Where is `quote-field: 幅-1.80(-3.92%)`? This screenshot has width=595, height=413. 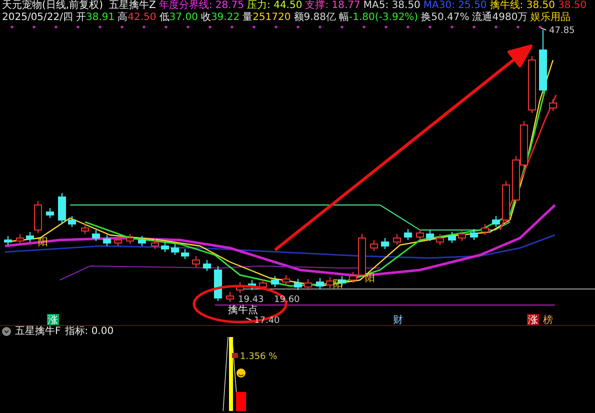 quote-field: 幅-1.80(-3.92%) is located at coordinates (378, 18).